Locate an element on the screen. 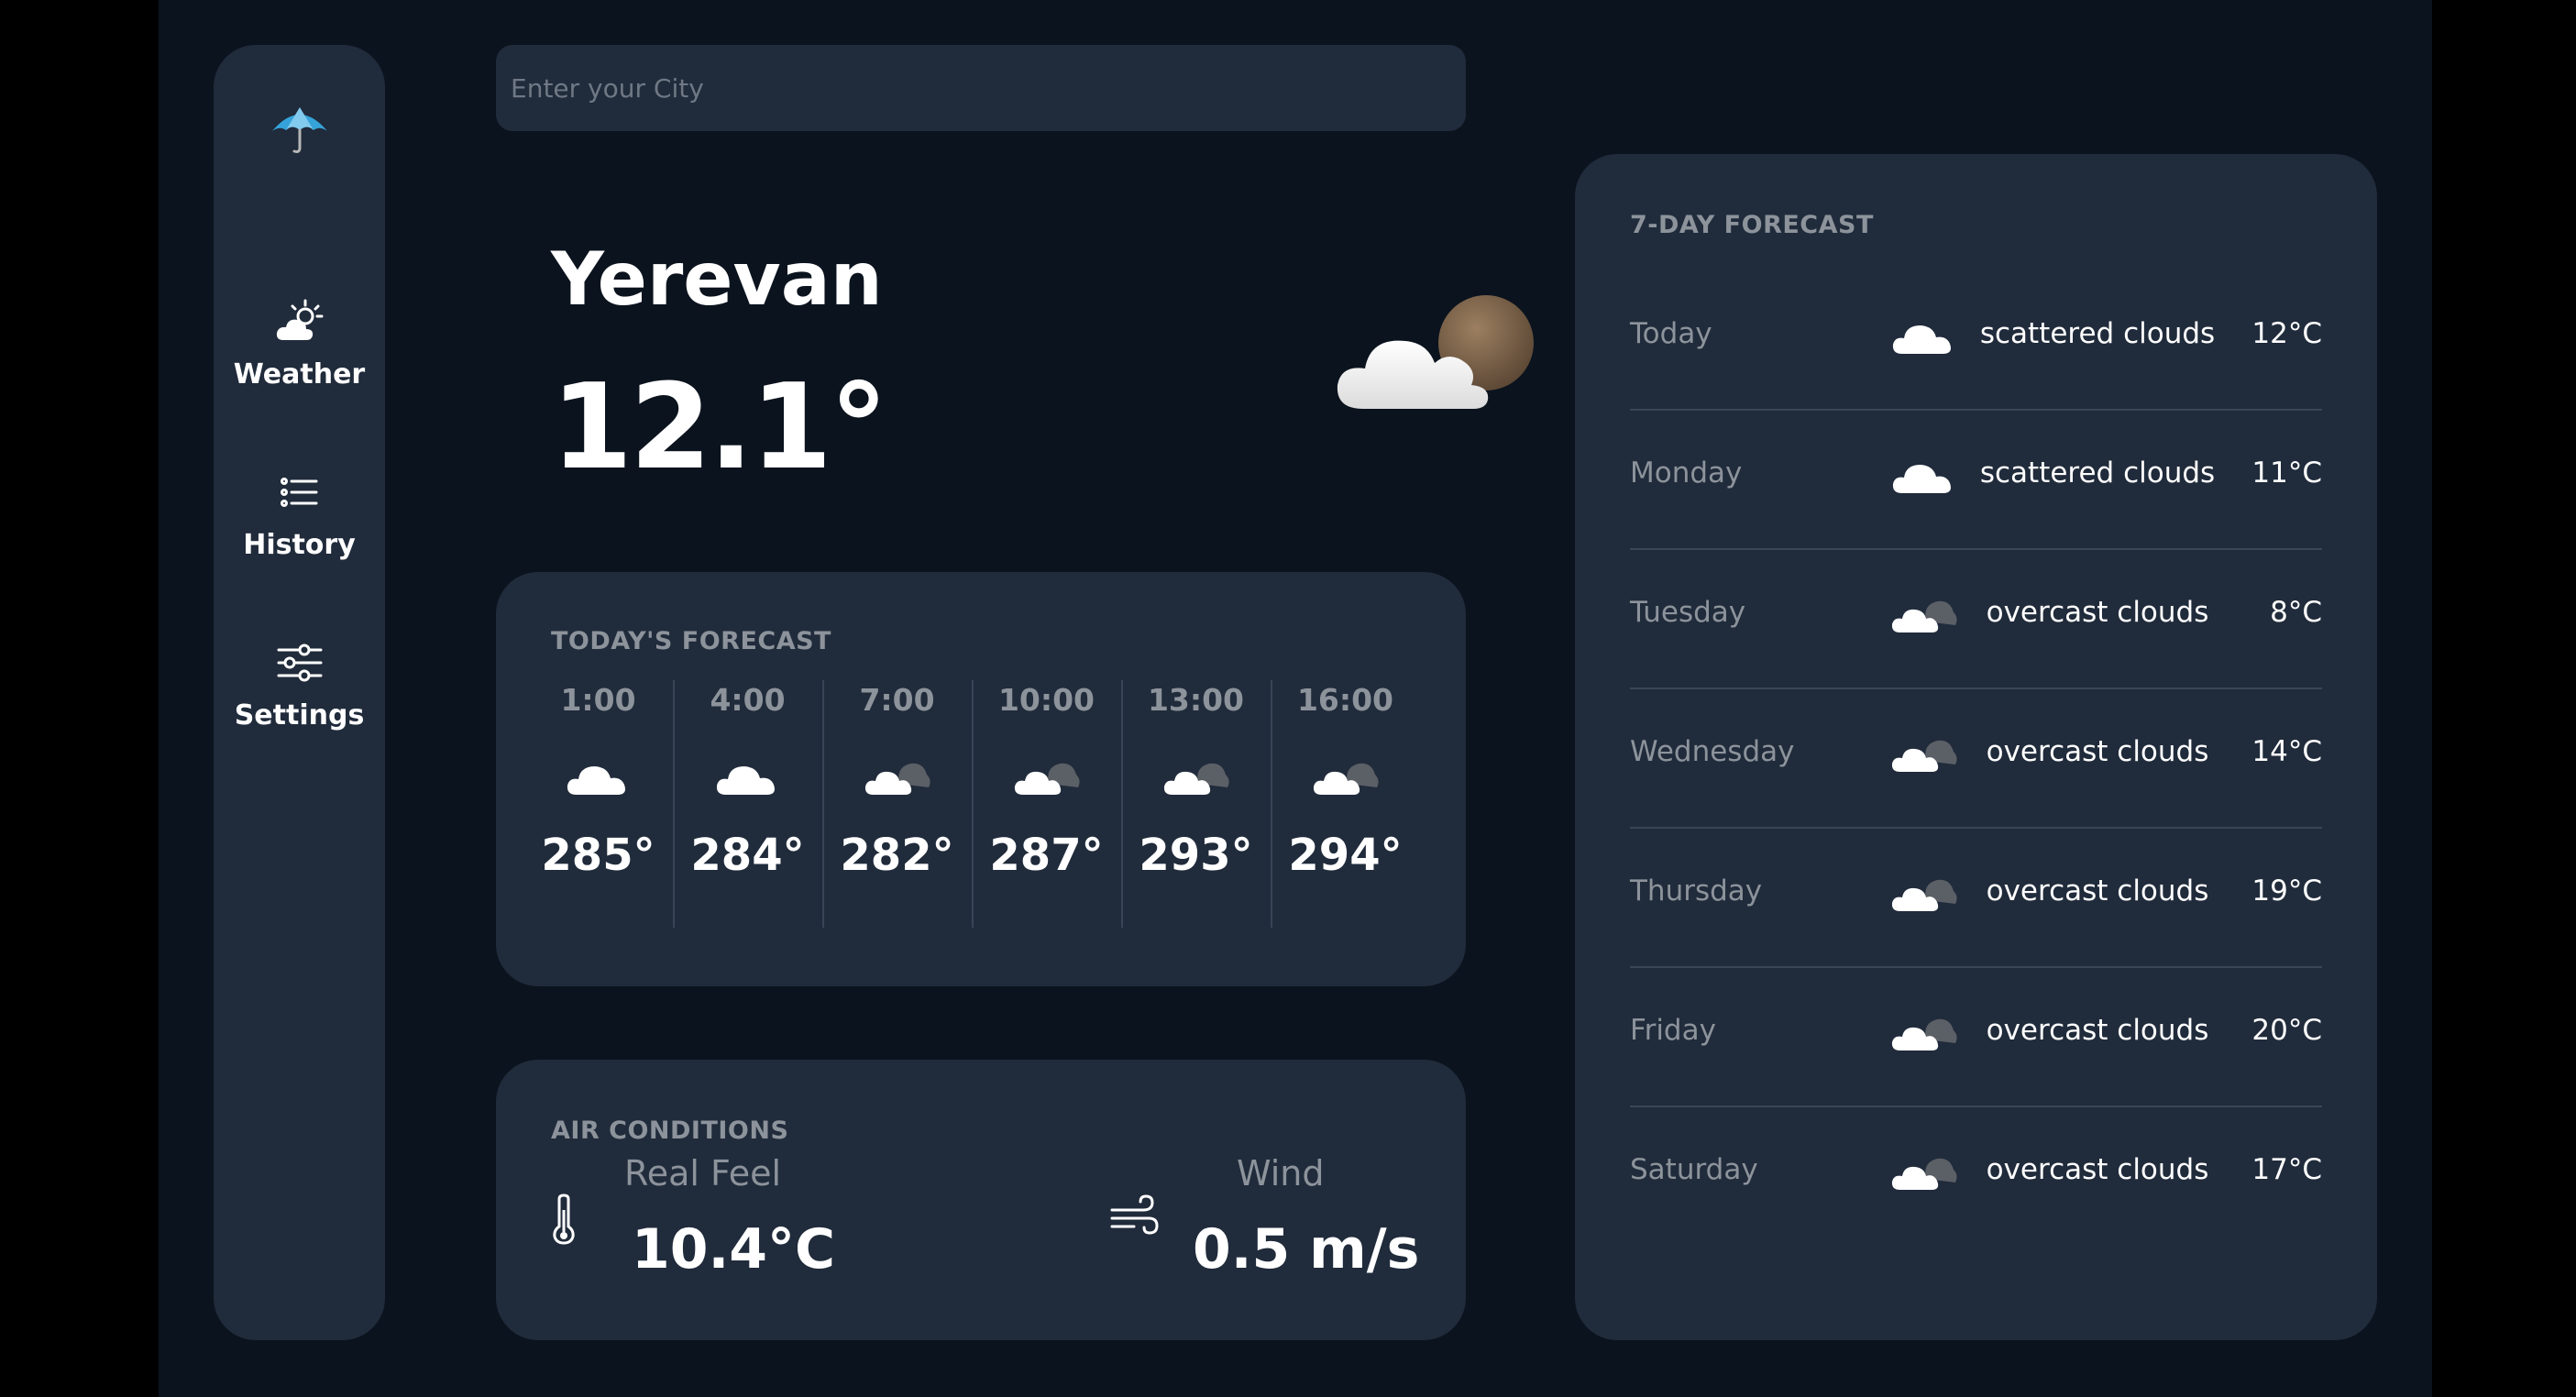 This screenshot has height=1397, width=2576. sidebar-item-label: Settings is located at coordinates (300, 715).